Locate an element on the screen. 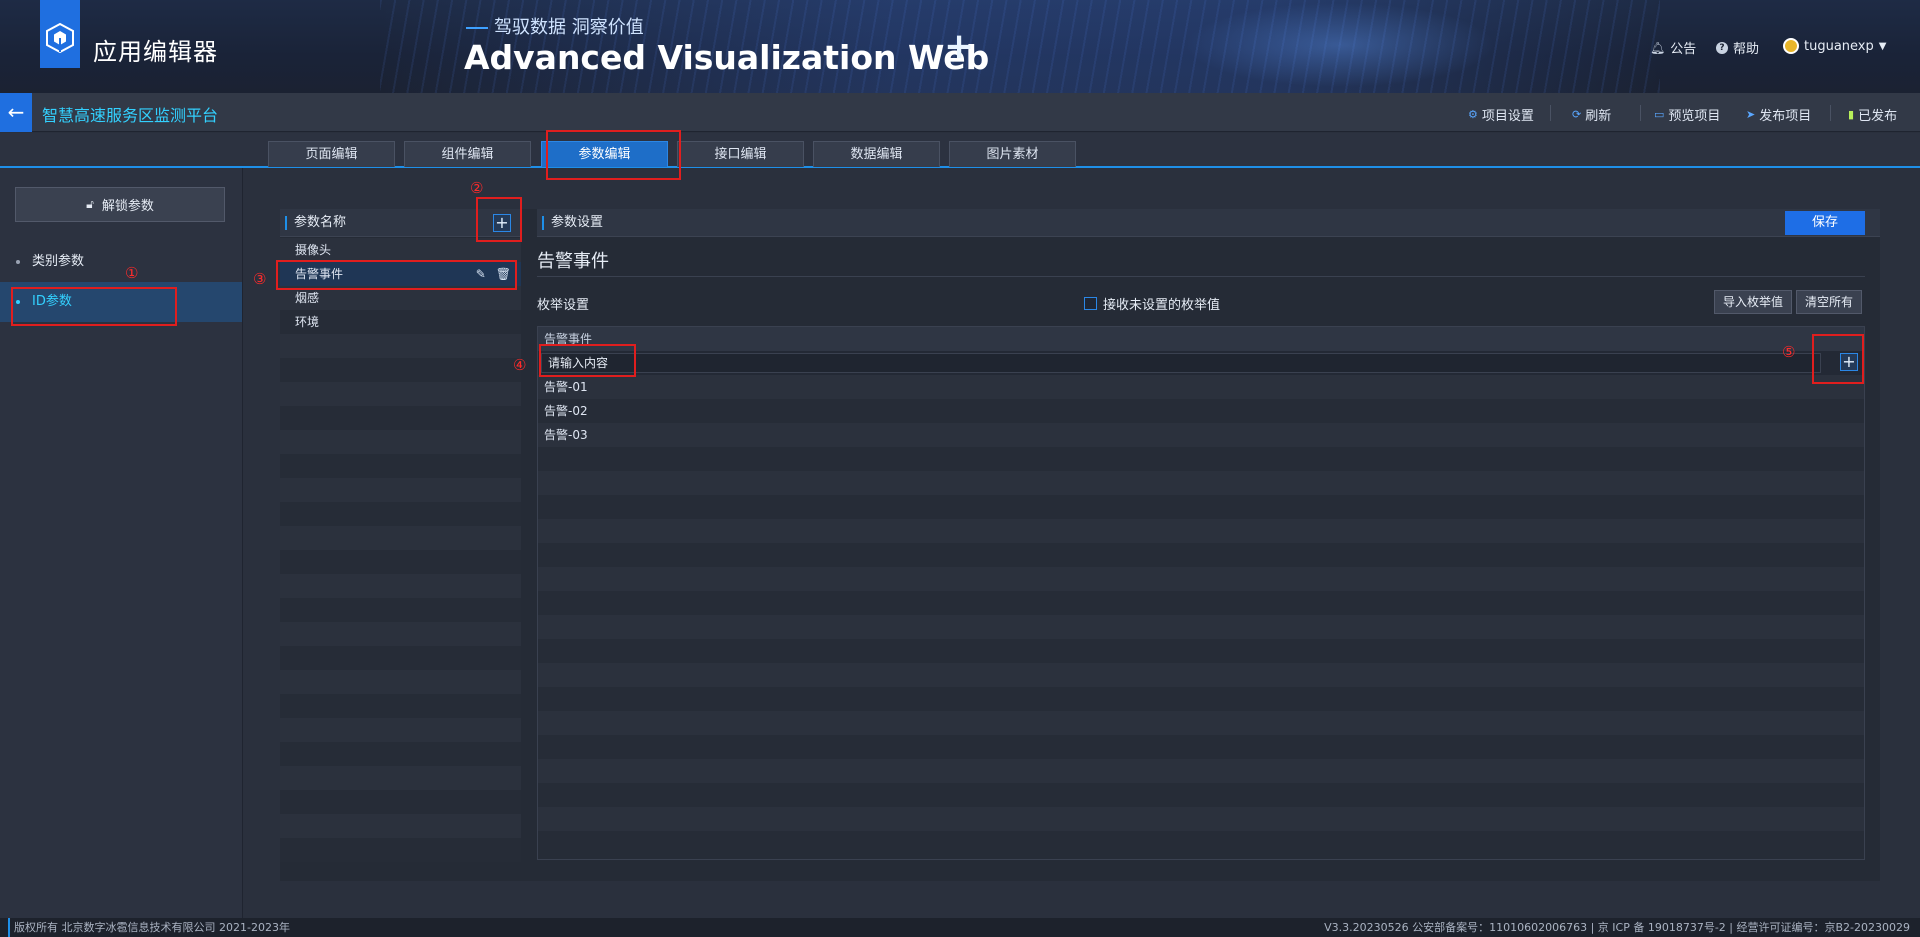 This screenshot has height=937, width=1920. param-name: 环境 is located at coordinates (307, 322).